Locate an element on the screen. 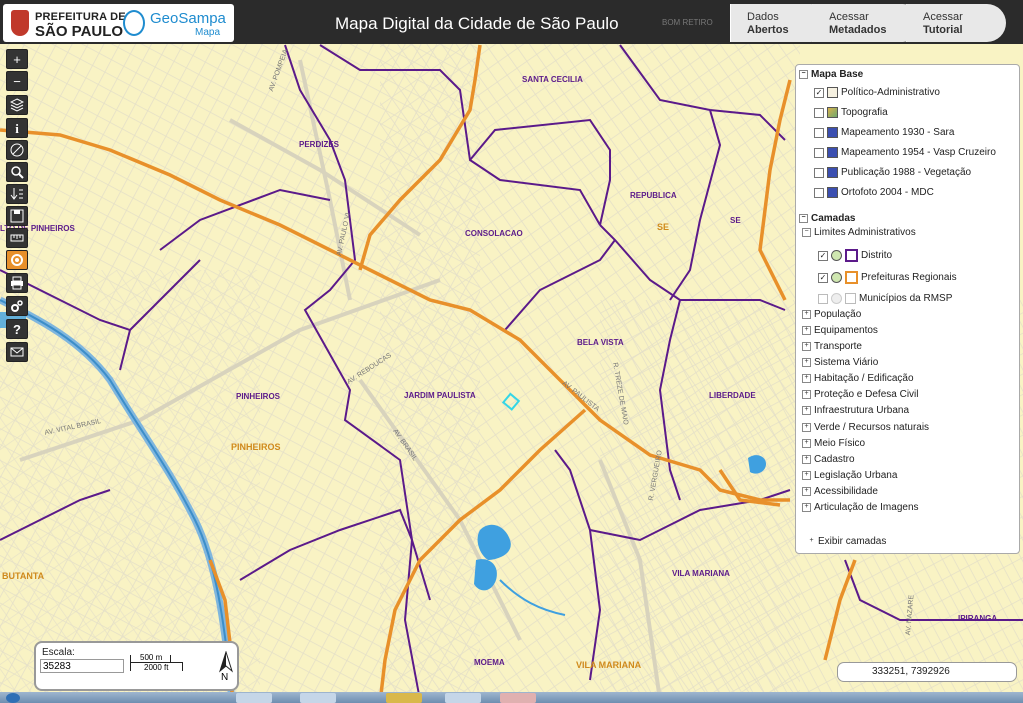 The image size is (1023, 703). base-layer-label: Publicação 1988 - Vegetação is located at coordinates (906, 172).